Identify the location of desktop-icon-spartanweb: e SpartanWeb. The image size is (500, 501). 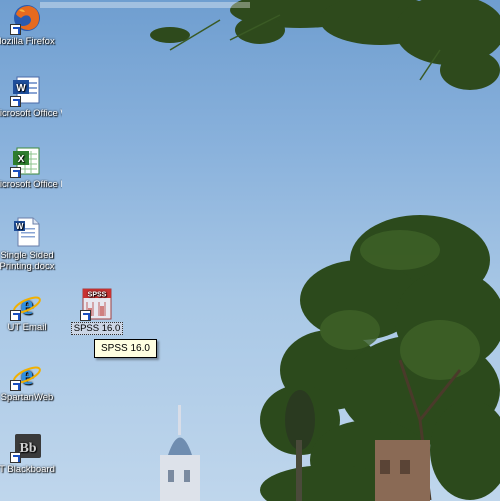
(31, 380).